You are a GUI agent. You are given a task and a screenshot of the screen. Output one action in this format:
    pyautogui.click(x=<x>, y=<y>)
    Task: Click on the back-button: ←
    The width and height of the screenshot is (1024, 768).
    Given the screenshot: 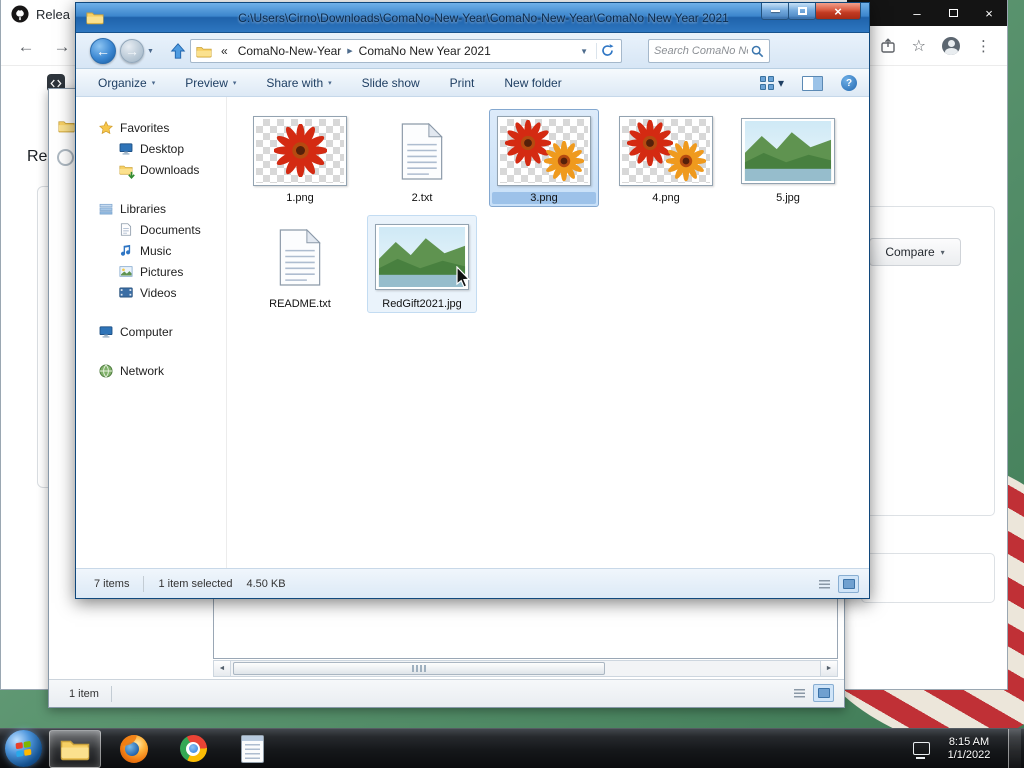 What is the action you would take?
    pyautogui.click(x=103, y=51)
    